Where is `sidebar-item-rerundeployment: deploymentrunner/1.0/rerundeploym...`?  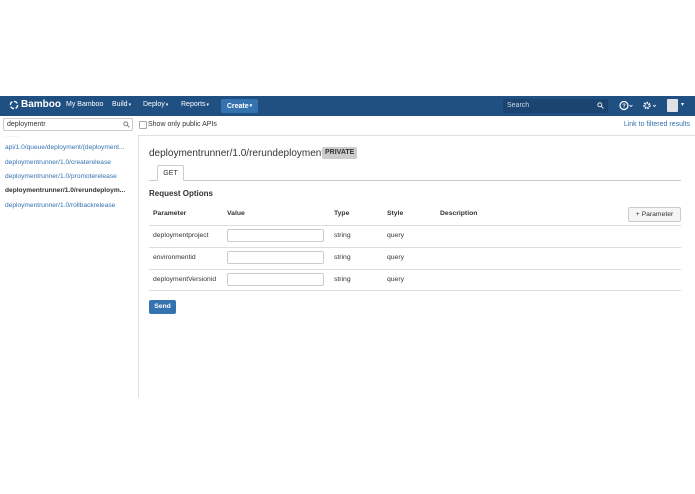 sidebar-item-rerundeployment: deploymentrunner/1.0/rerundeploym... is located at coordinates (70, 190).